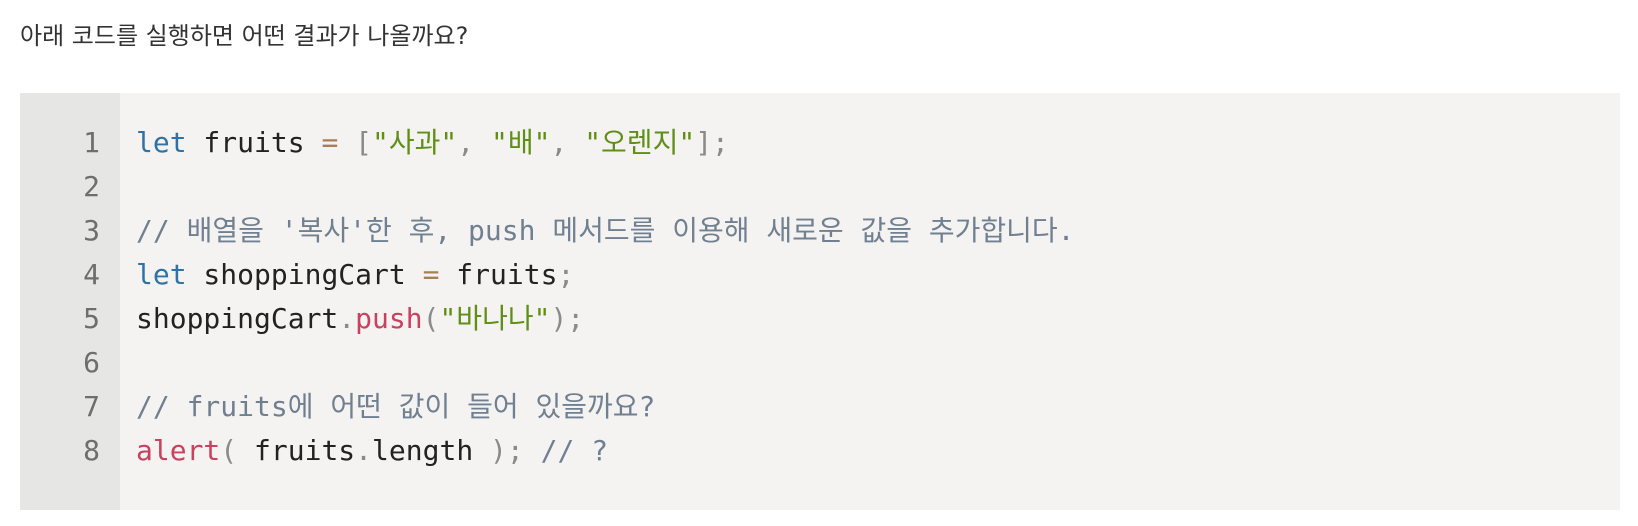 The width and height of the screenshot is (1638, 526). What do you see at coordinates (878, 275) in the screenshot?
I see `code-line: let shoppingCart = fruits;` at bounding box center [878, 275].